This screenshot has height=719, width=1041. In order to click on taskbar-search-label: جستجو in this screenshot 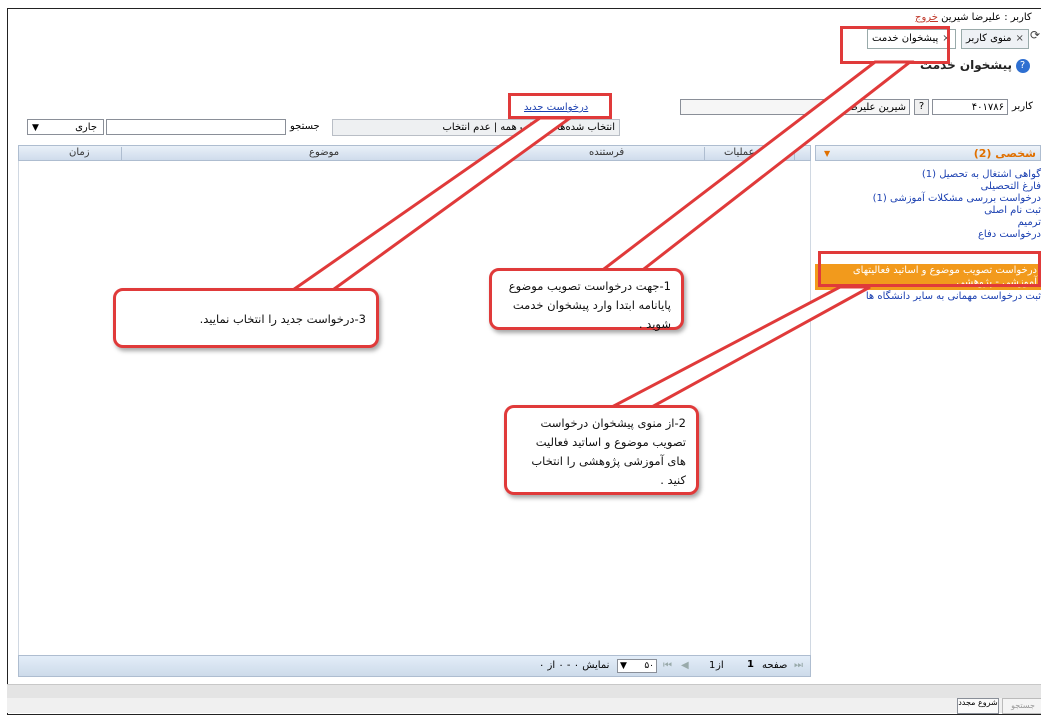, I will do `click(1023, 705)`.